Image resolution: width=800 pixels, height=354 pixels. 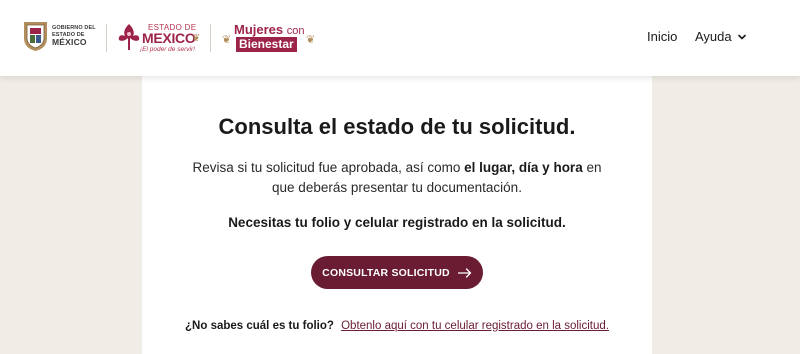 I want to click on nav-ayuda-dropdown: Ayuda, so click(x=720, y=36).